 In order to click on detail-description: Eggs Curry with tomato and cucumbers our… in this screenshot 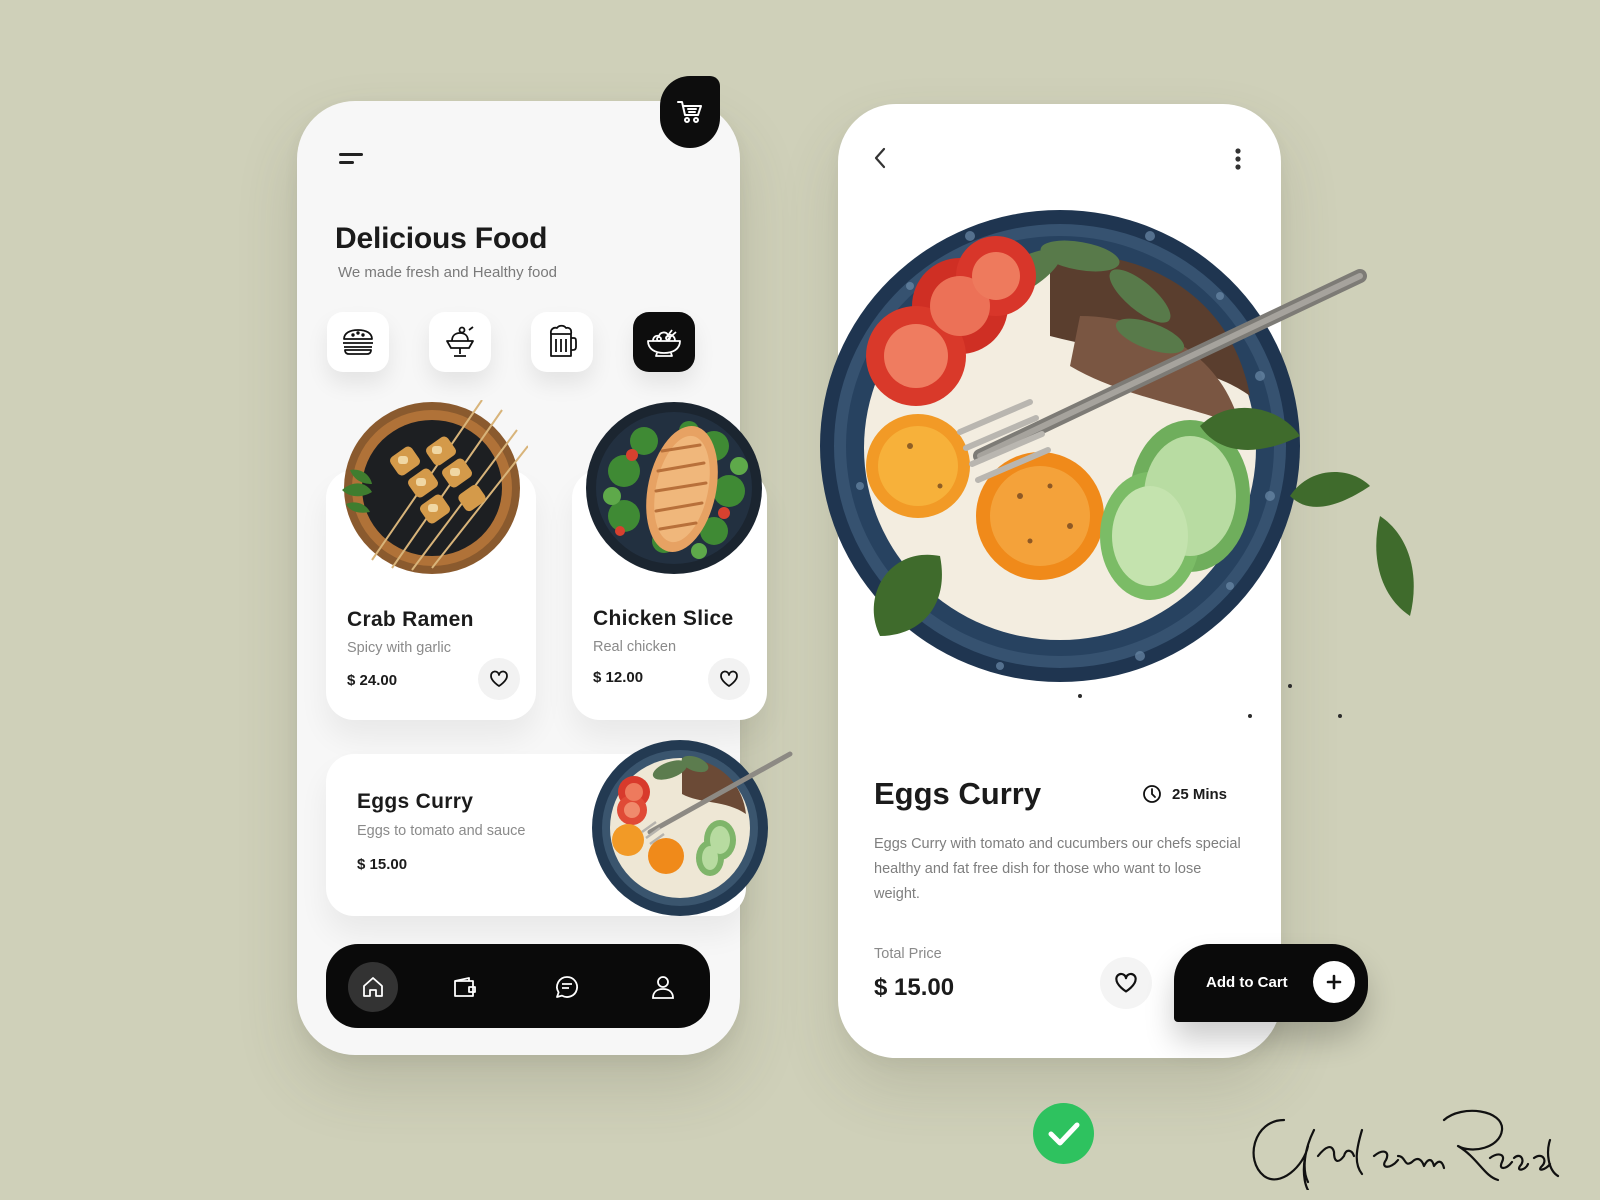, I will do `click(1057, 869)`.